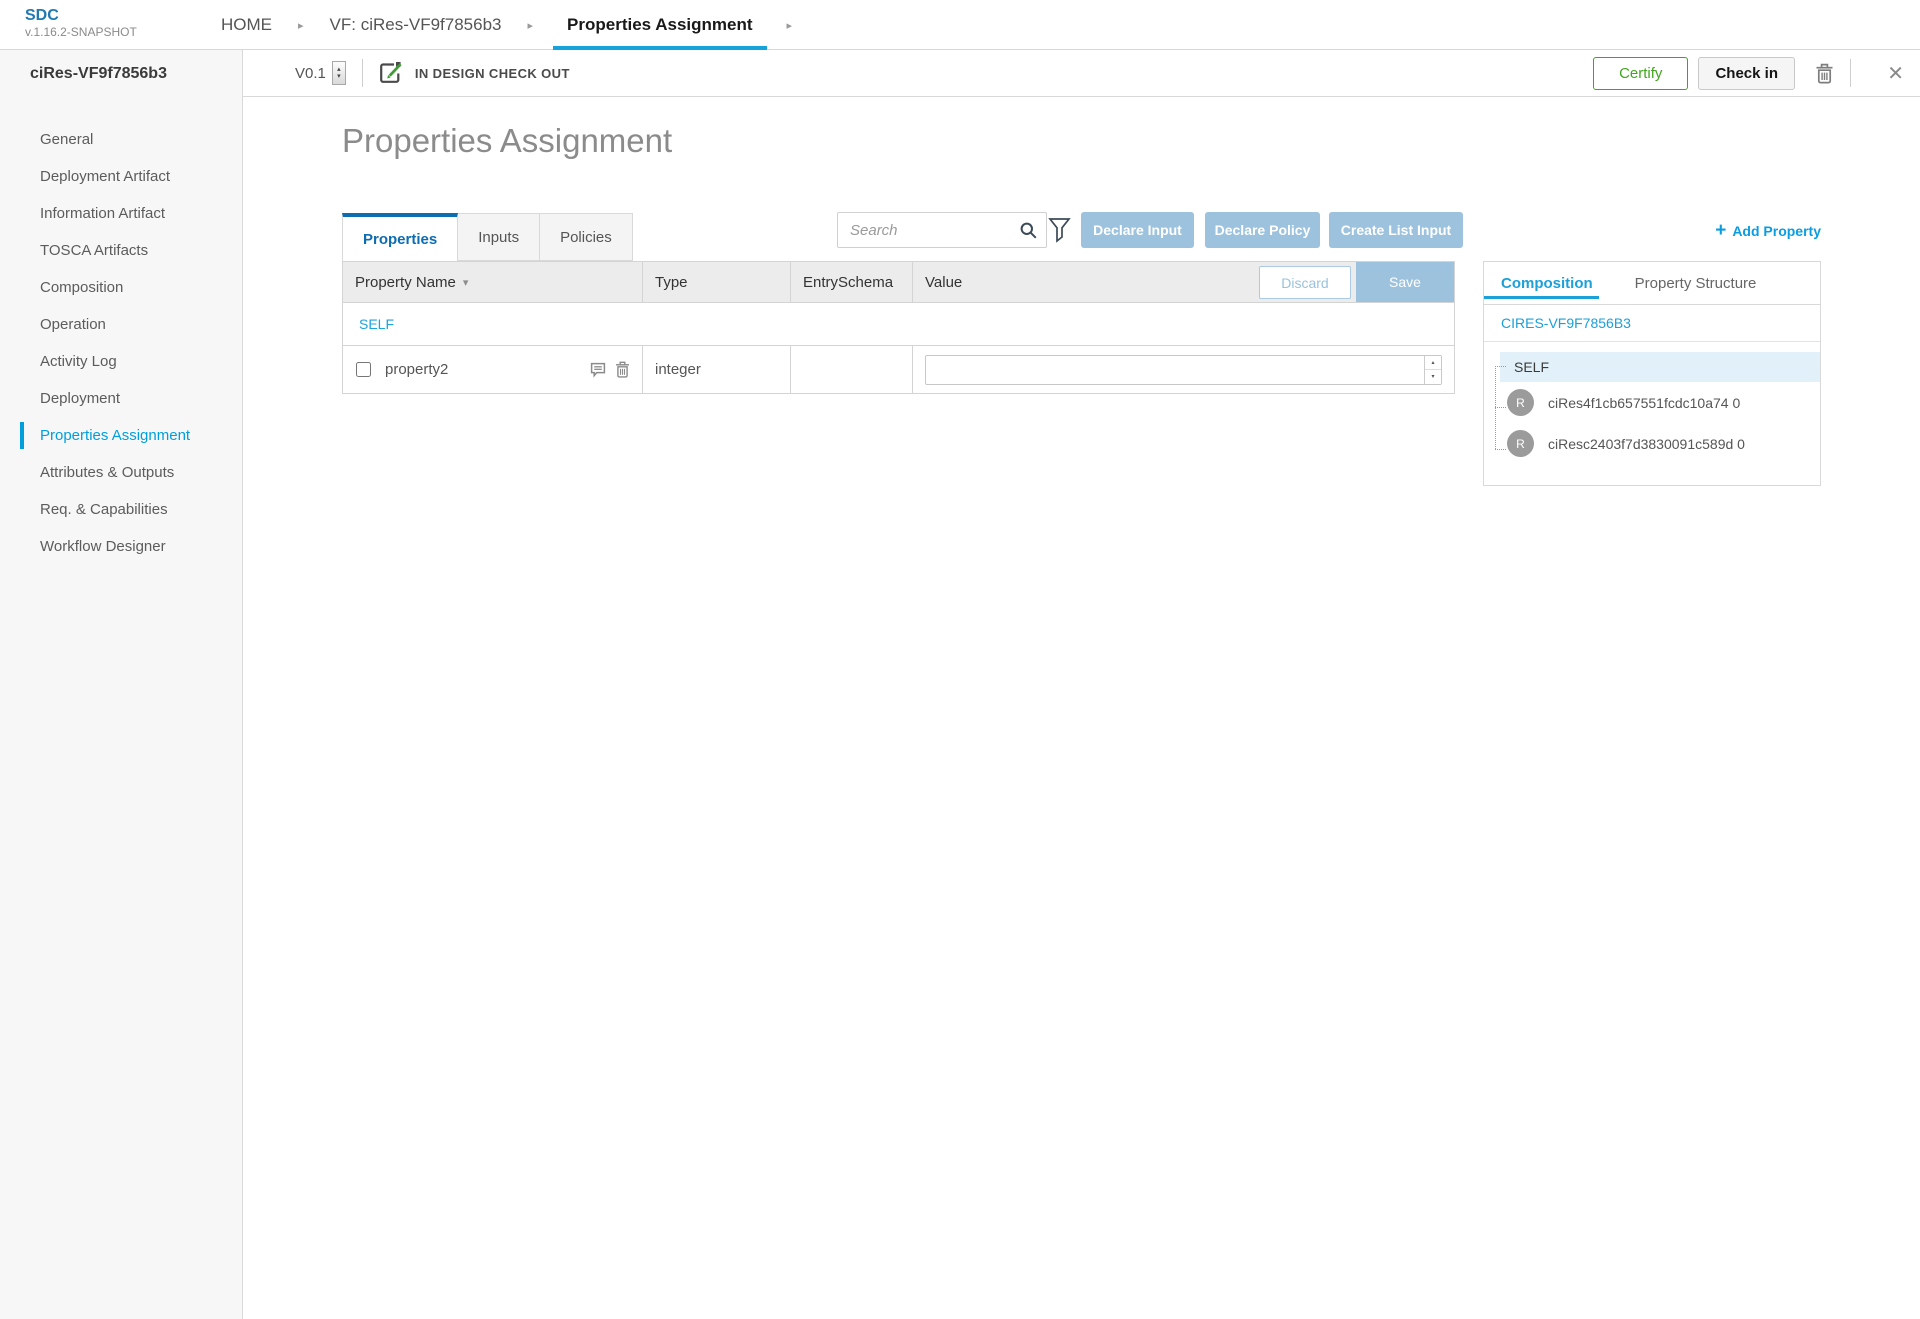  I want to click on sidebar-item-req-capabilities: Req. & Capabilities, so click(121, 509).